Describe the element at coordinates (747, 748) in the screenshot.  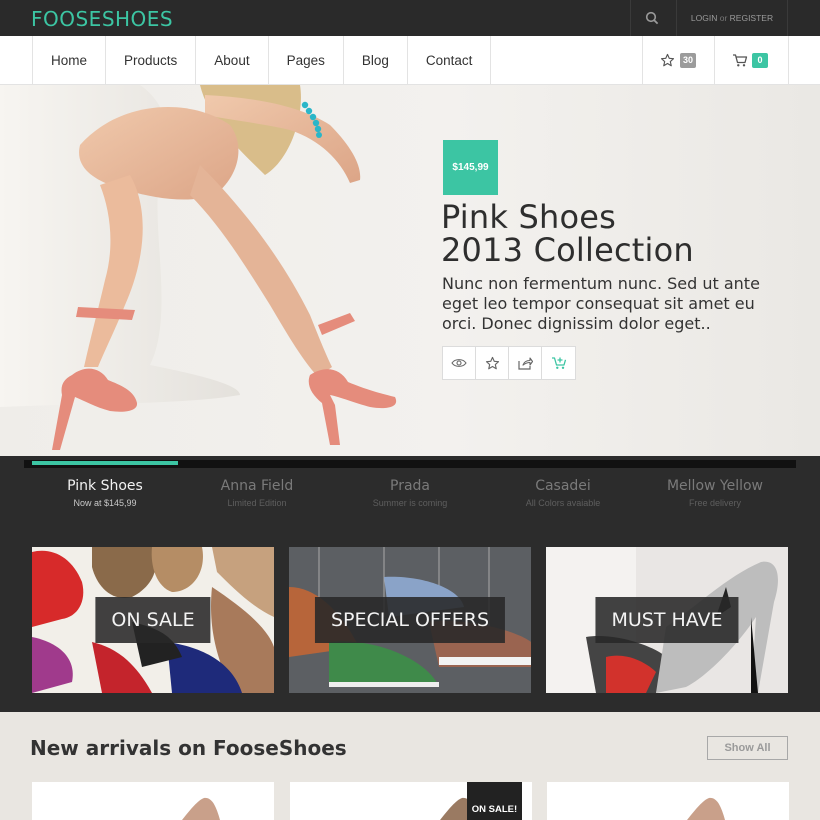
I see `show-all-button: Show All` at that location.